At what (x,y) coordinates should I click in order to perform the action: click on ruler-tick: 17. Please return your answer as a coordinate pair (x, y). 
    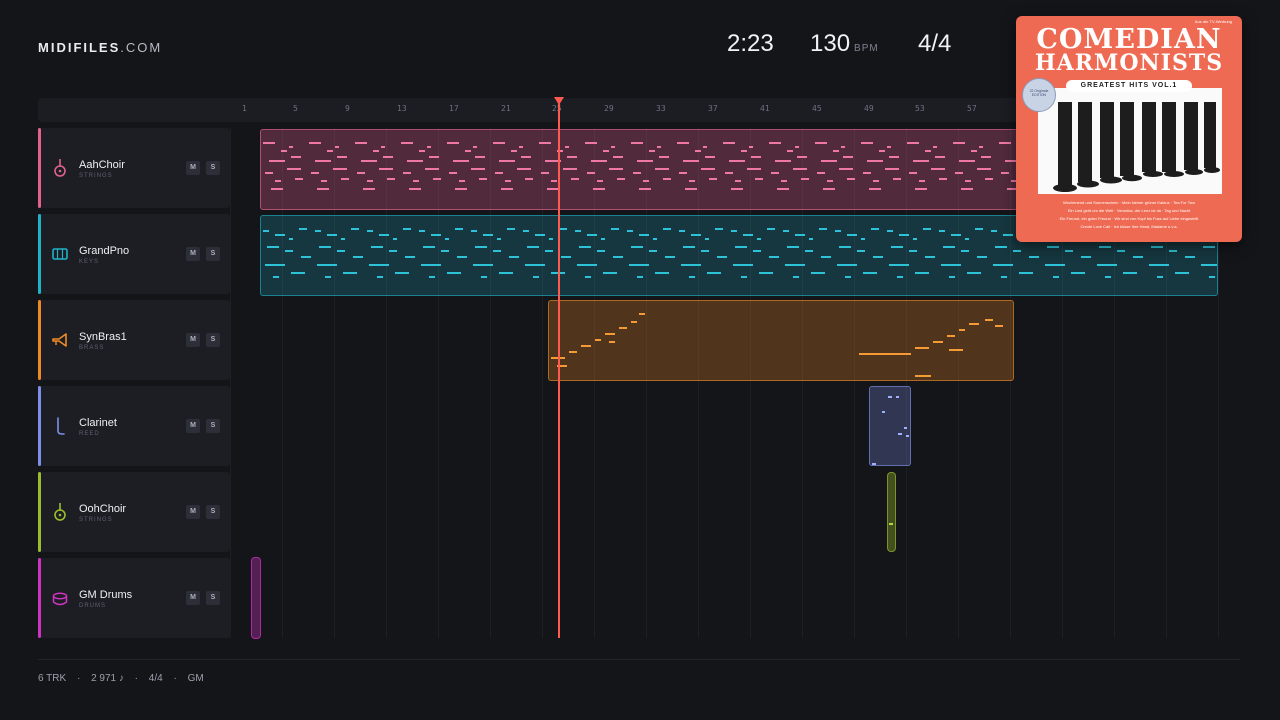
    Looking at the image, I should click on (454, 108).